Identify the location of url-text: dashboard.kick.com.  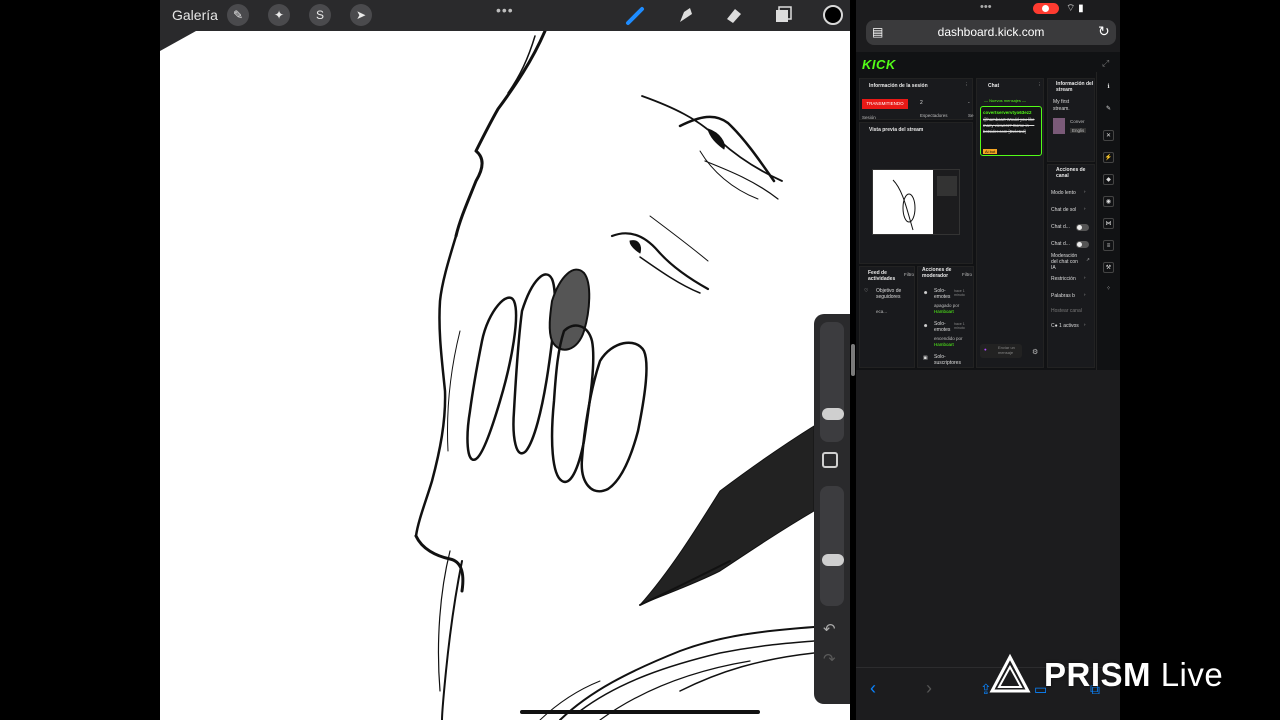
(991, 32).